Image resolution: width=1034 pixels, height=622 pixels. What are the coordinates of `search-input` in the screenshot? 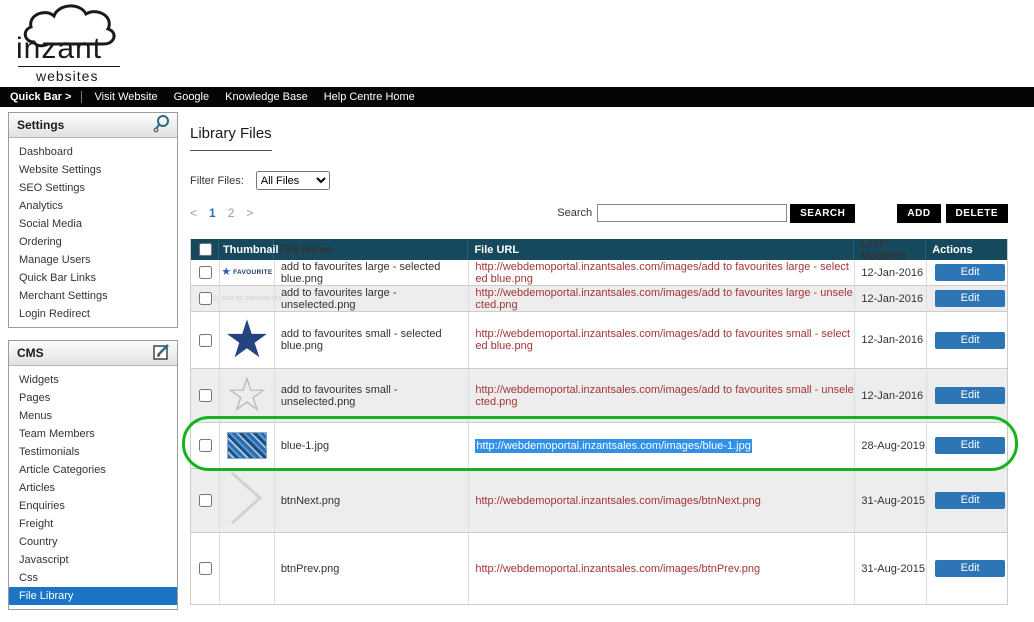 It's located at (692, 213).